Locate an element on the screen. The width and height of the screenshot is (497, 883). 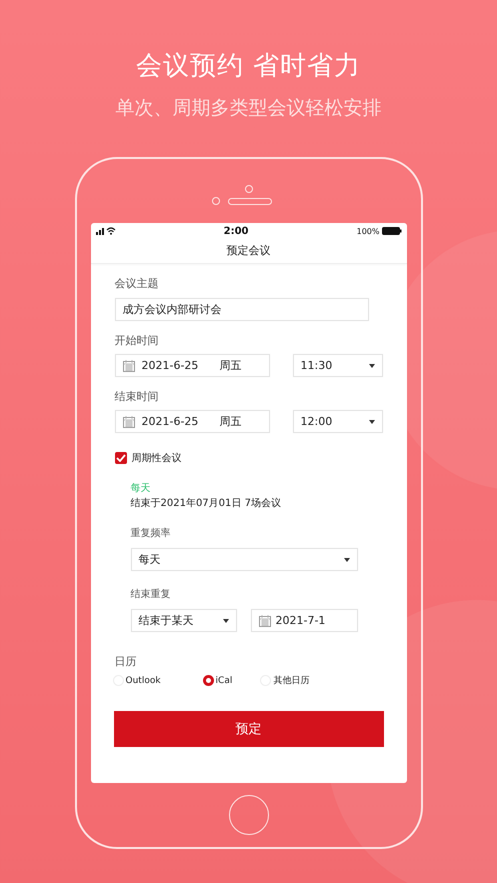
time-dropdown: 12:00 is located at coordinates (337, 421).